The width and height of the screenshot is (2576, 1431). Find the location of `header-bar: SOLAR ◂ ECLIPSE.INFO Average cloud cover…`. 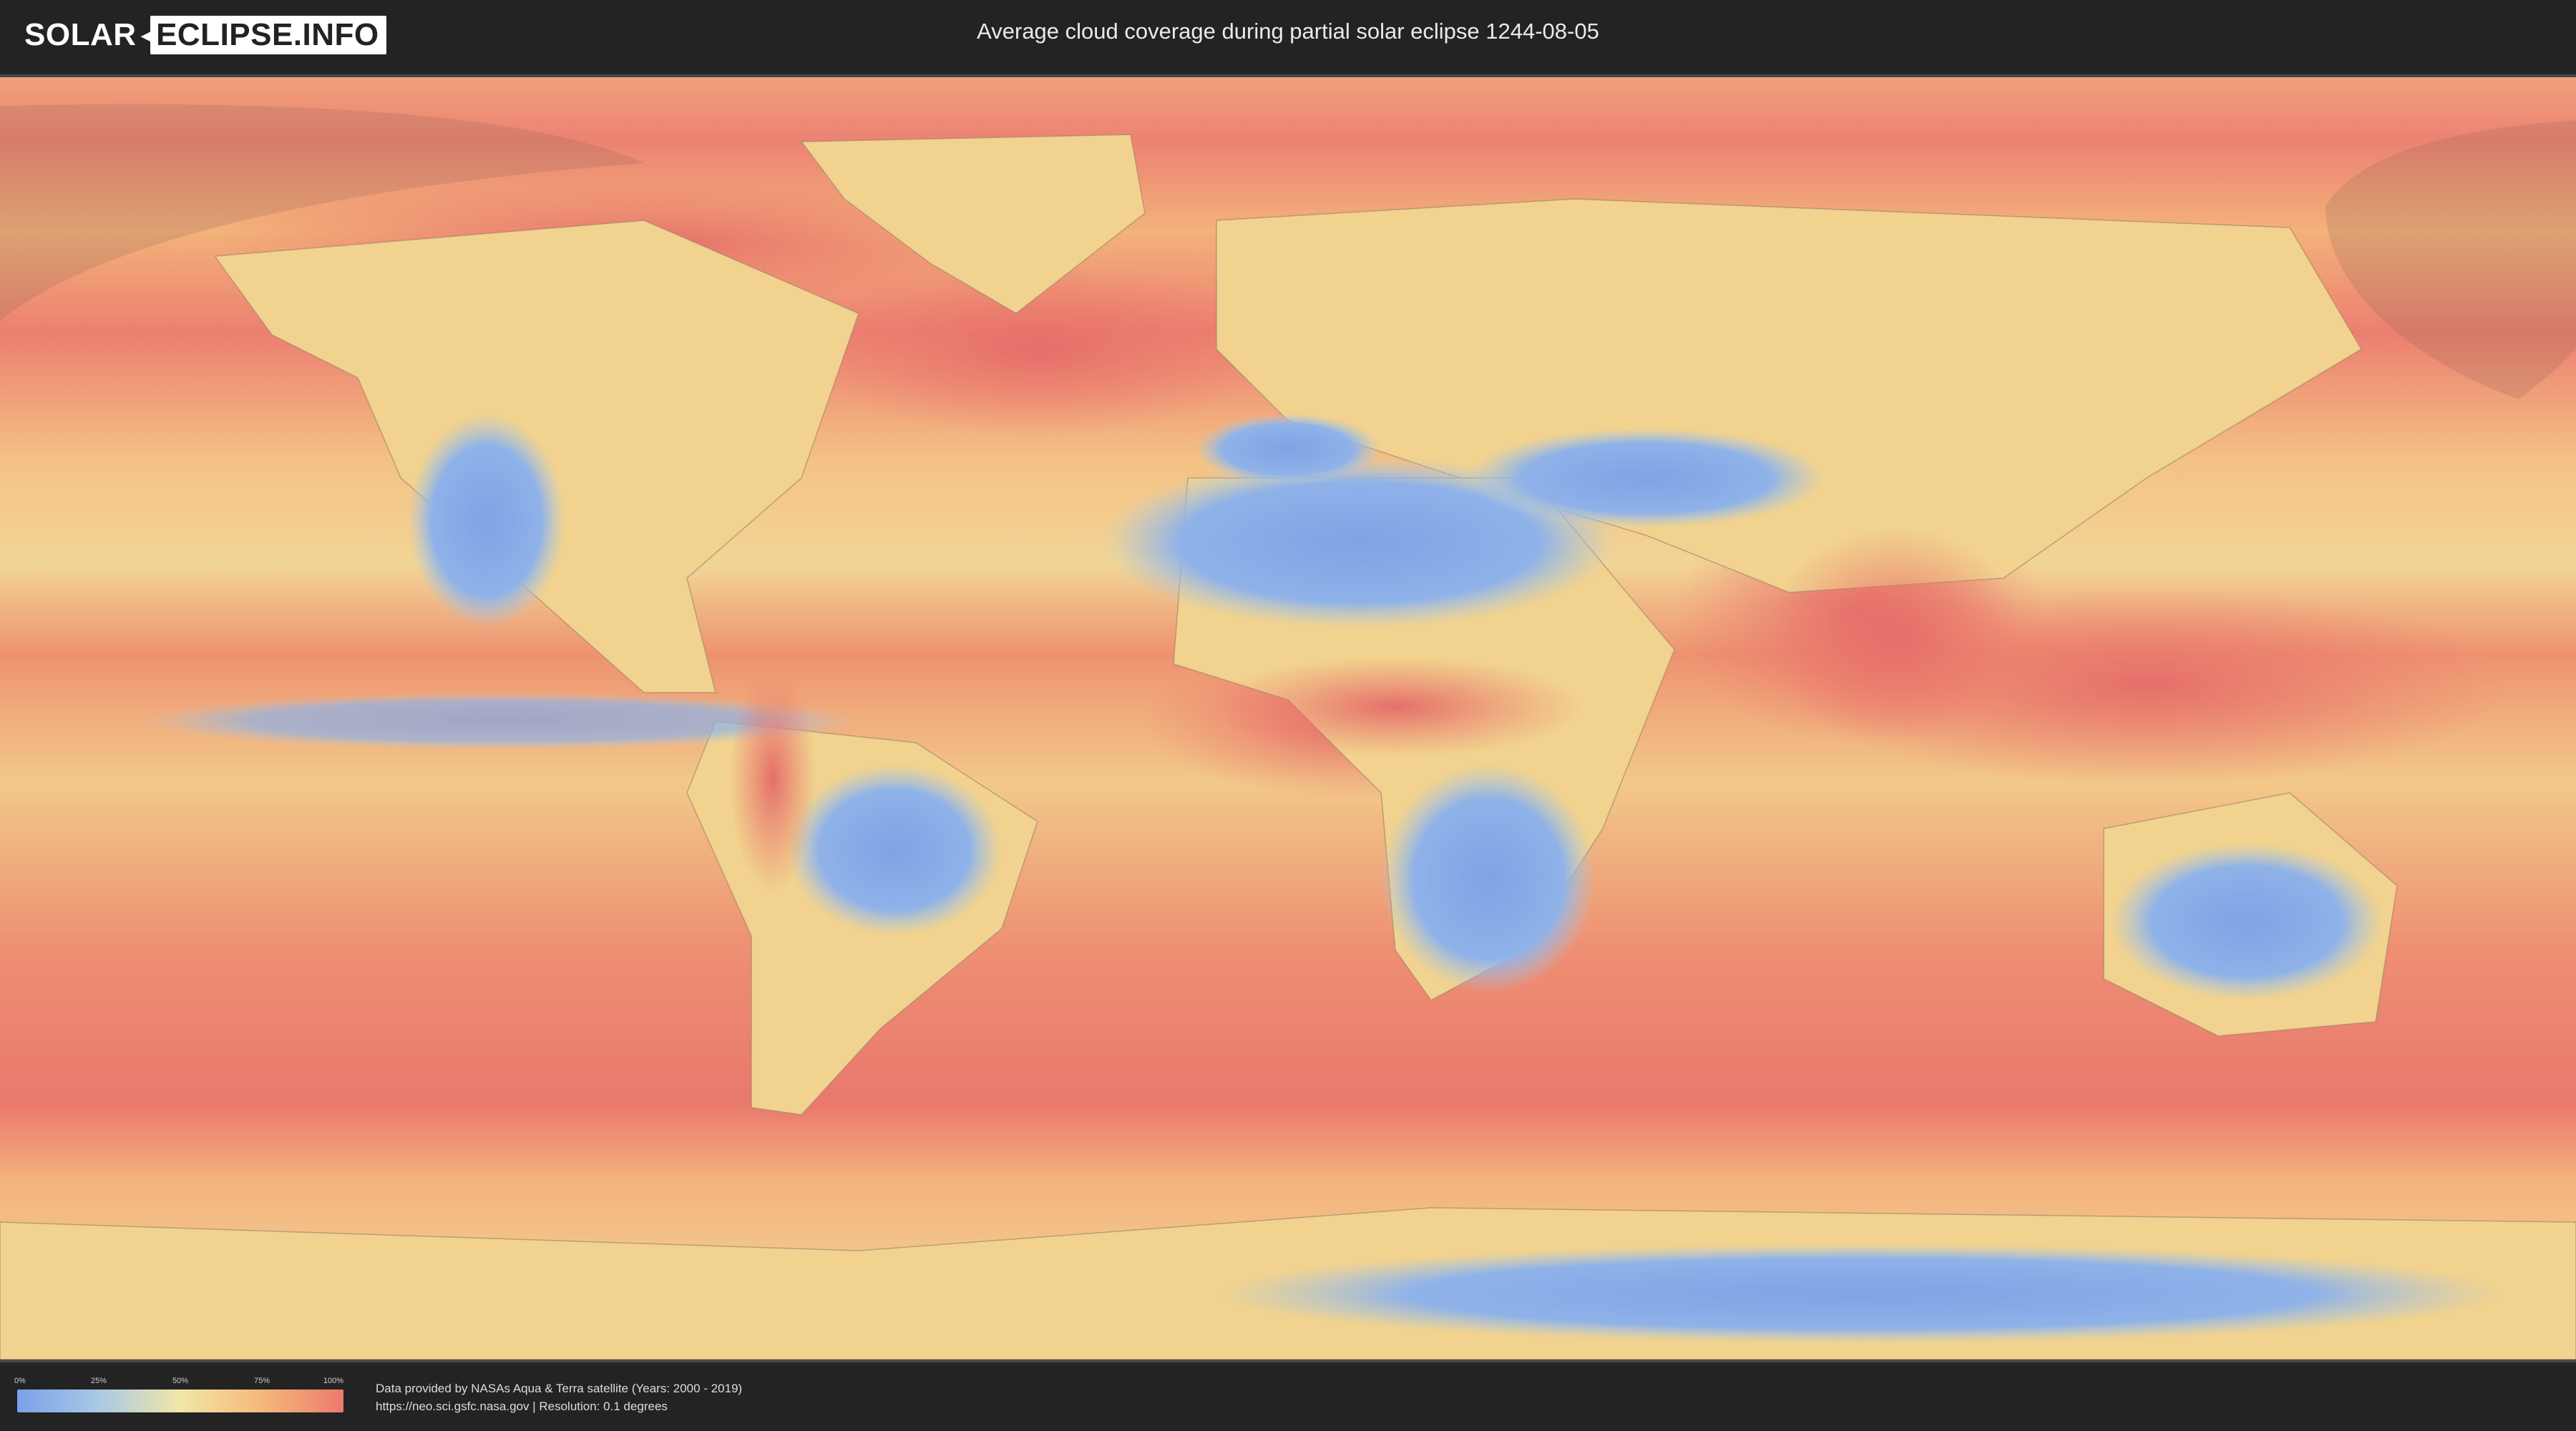

header-bar: SOLAR ◂ ECLIPSE.INFO Average cloud cover… is located at coordinates (1288, 36).